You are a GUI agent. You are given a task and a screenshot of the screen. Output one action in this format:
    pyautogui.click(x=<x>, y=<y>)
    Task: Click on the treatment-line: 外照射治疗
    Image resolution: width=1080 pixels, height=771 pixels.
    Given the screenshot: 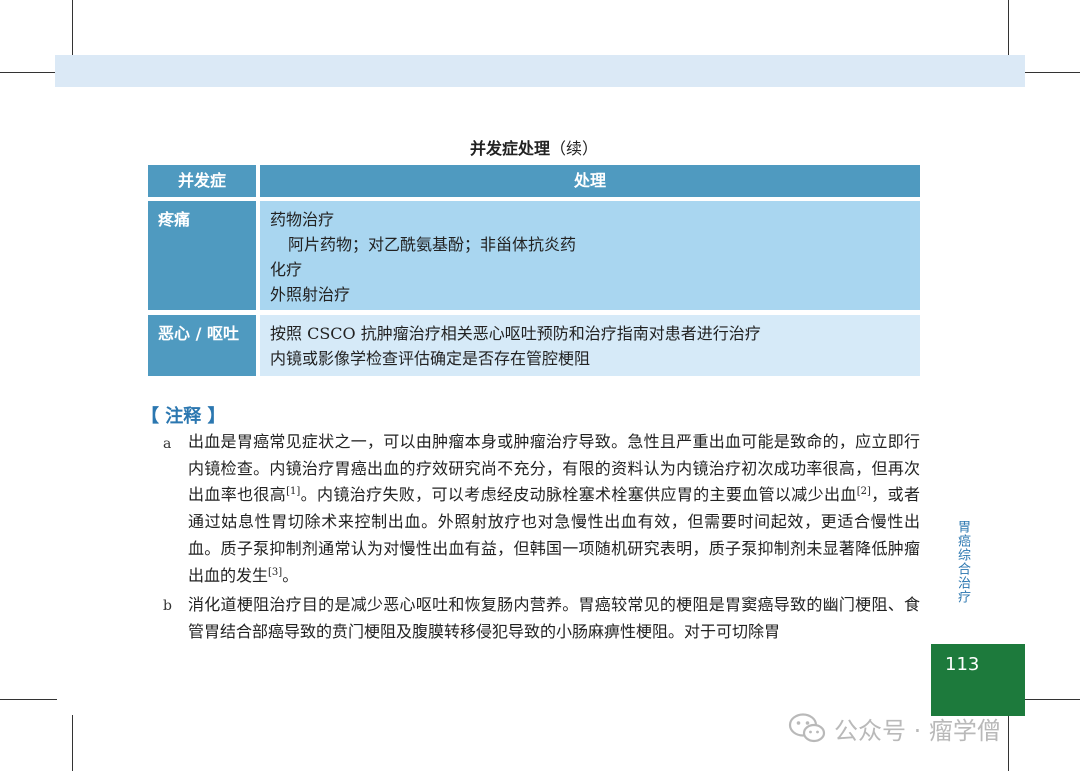 What is the action you would take?
    pyautogui.click(x=310, y=294)
    